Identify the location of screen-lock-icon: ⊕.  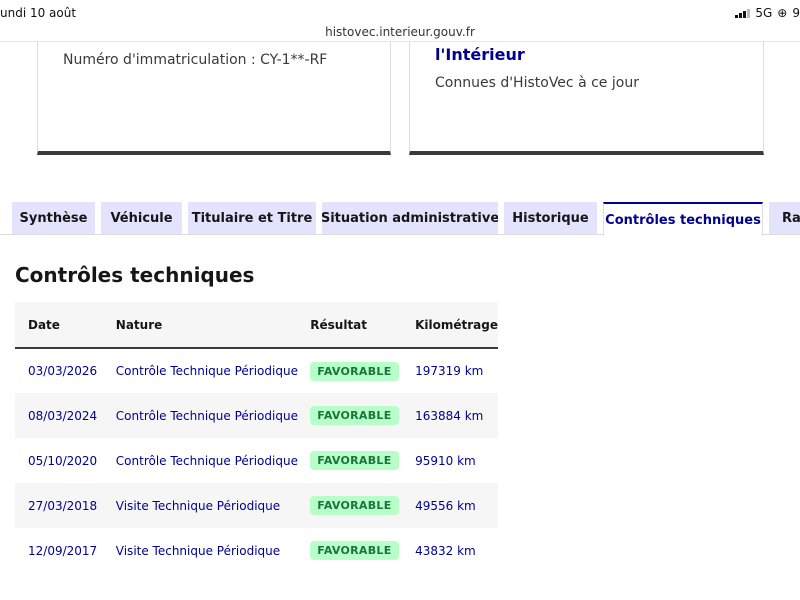
(782, 13).